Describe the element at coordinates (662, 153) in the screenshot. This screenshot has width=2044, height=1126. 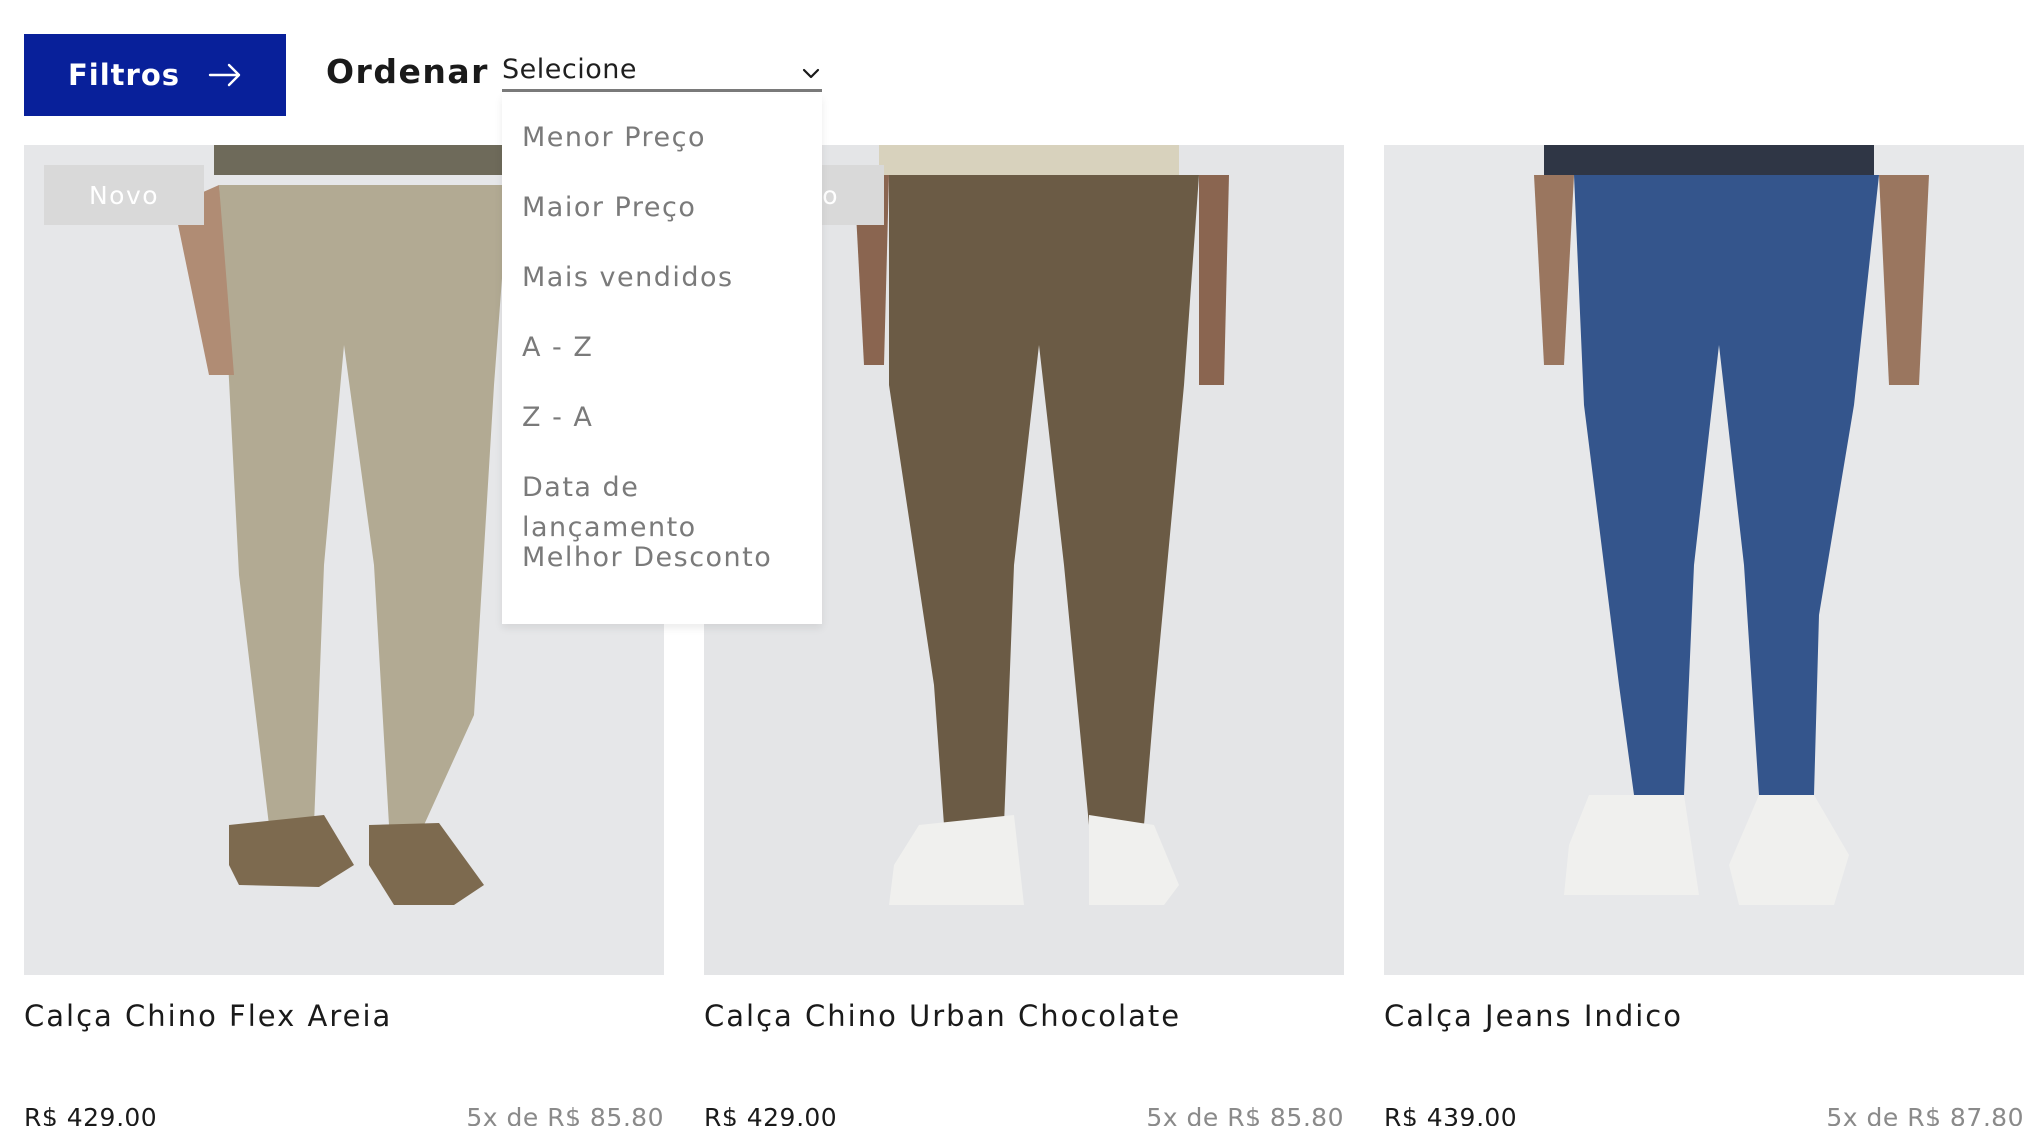
I see `sort-option-lowest-price: Menor Preço` at that location.